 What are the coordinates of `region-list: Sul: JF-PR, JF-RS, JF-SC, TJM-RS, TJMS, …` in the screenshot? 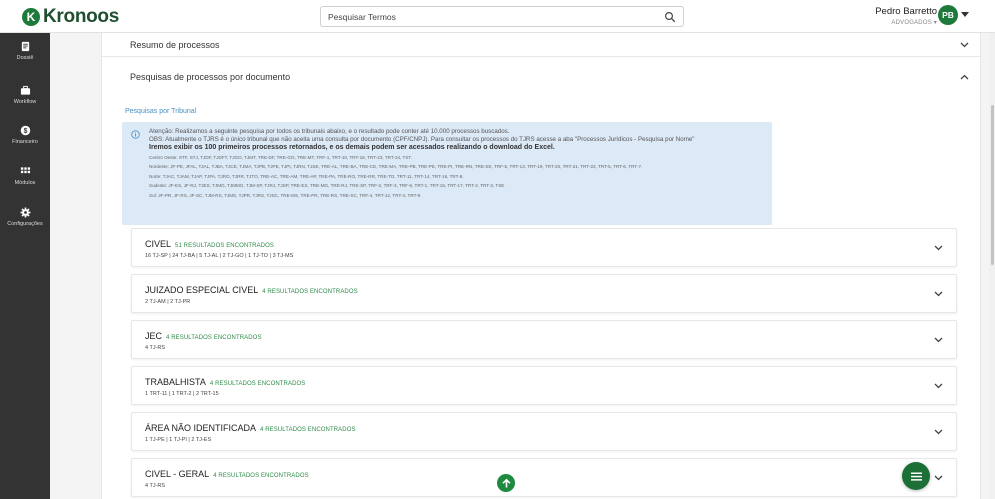 It's located at (285, 195).